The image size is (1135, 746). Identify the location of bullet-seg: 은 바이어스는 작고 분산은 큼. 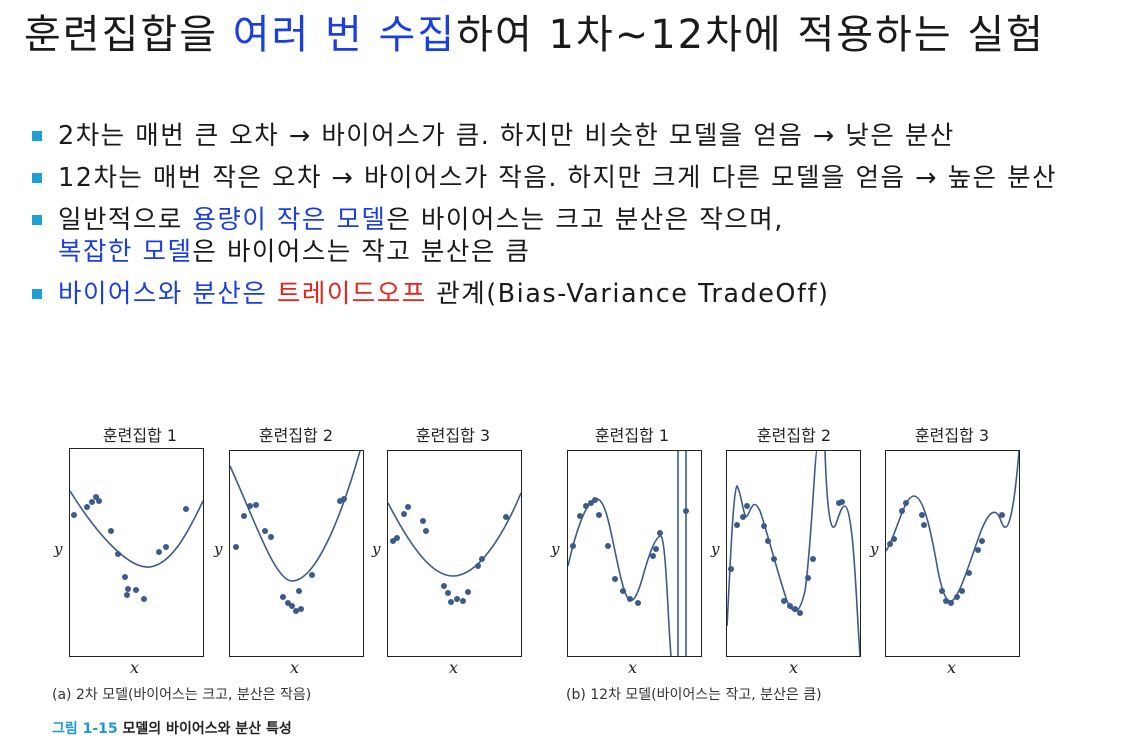
(361, 252).